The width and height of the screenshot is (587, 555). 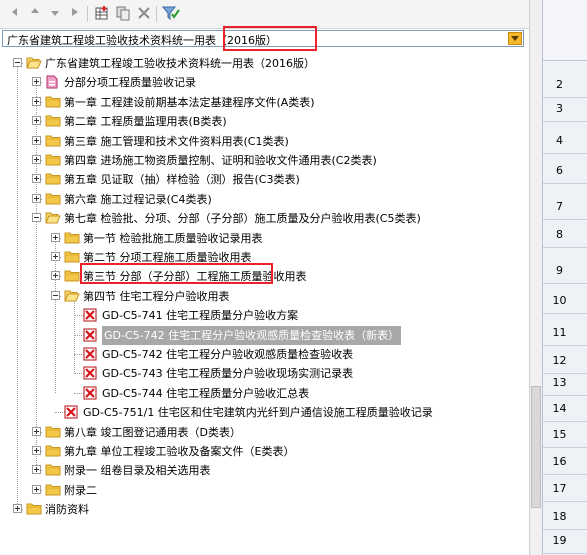 I want to click on row-number-label: 2, so click(x=559, y=84).